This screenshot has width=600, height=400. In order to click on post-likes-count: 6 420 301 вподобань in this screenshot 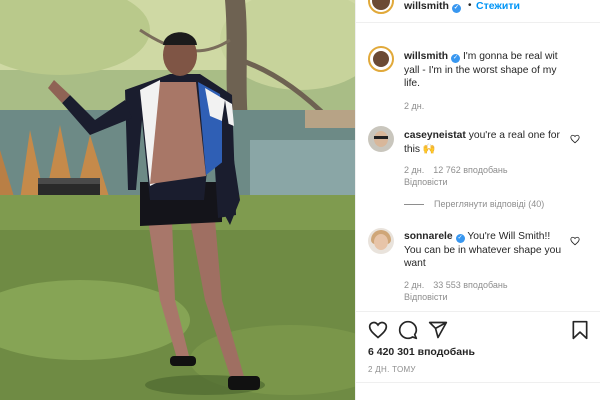, I will do `click(421, 352)`.